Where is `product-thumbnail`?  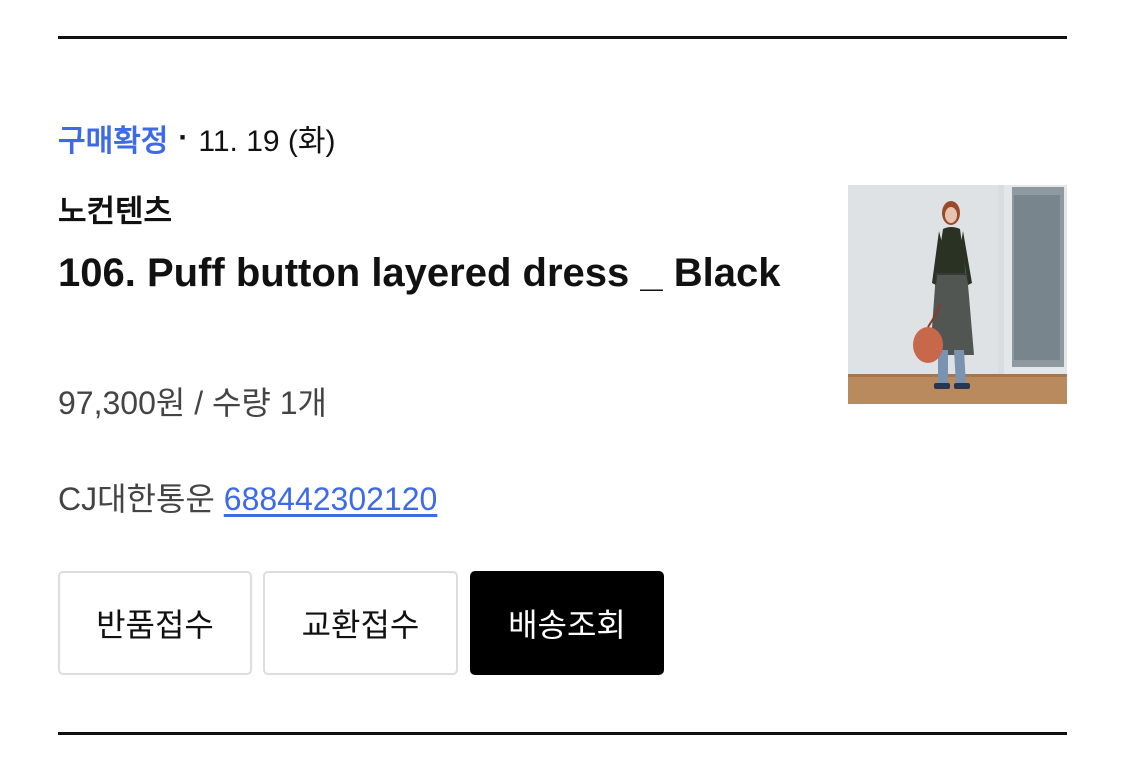 product-thumbnail is located at coordinates (957, 294).